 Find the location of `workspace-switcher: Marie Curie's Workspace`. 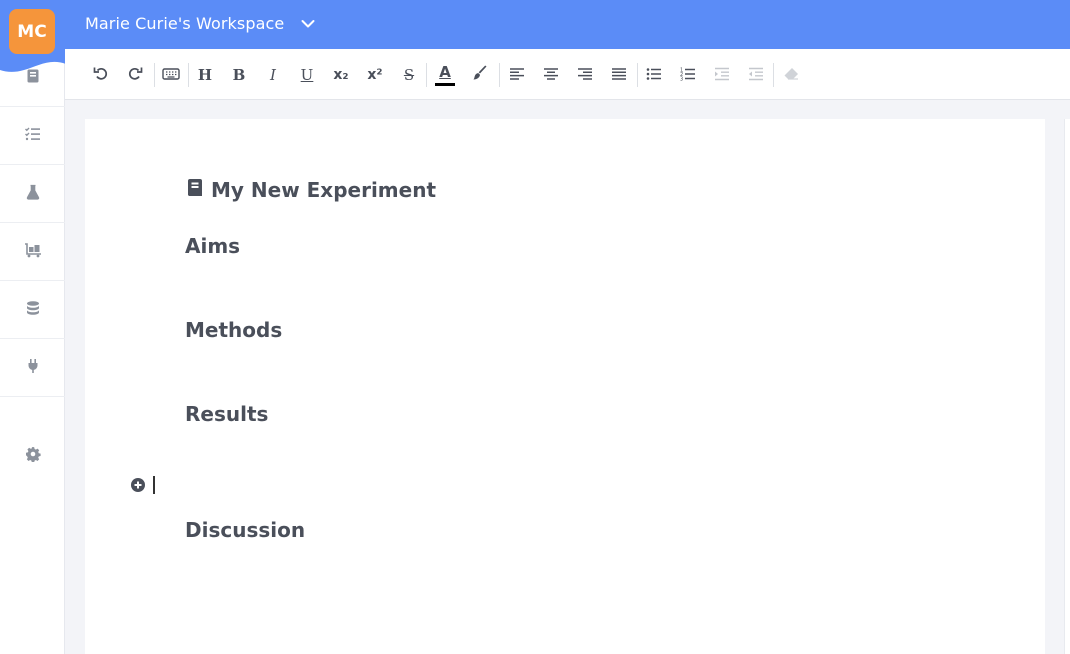

workspace-switcher: Marie Curie's Workspace is located at coordinates (200, 23).